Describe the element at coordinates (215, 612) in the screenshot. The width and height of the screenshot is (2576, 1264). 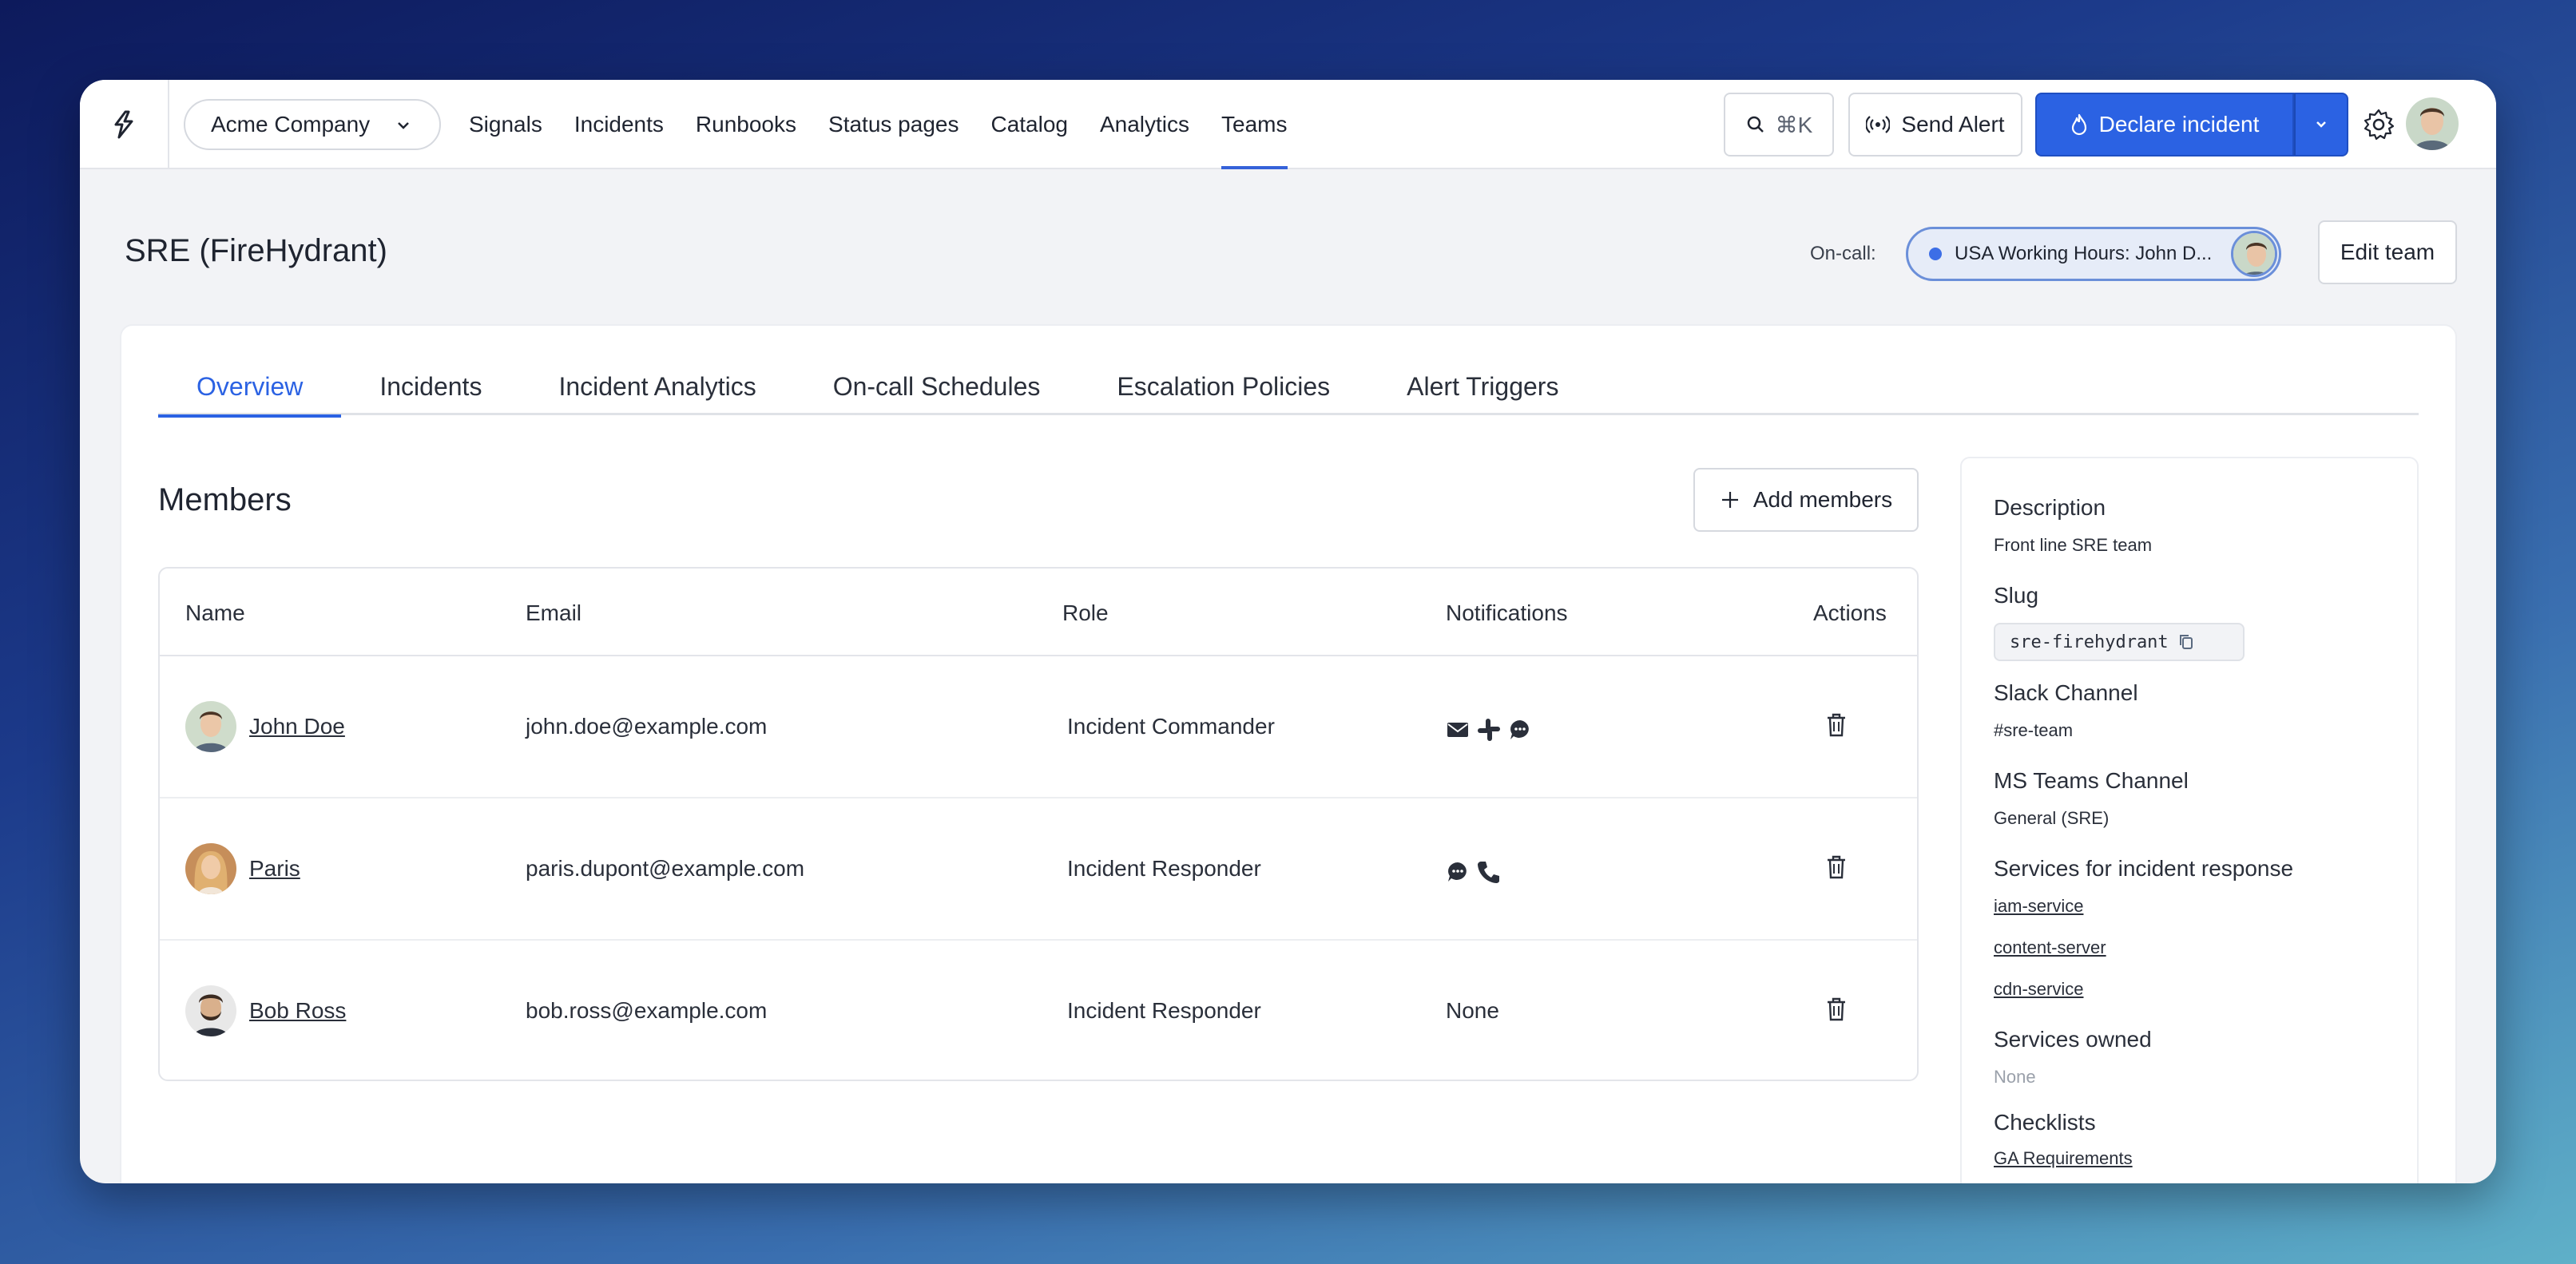
I see `column-header-name: Name` at that location.